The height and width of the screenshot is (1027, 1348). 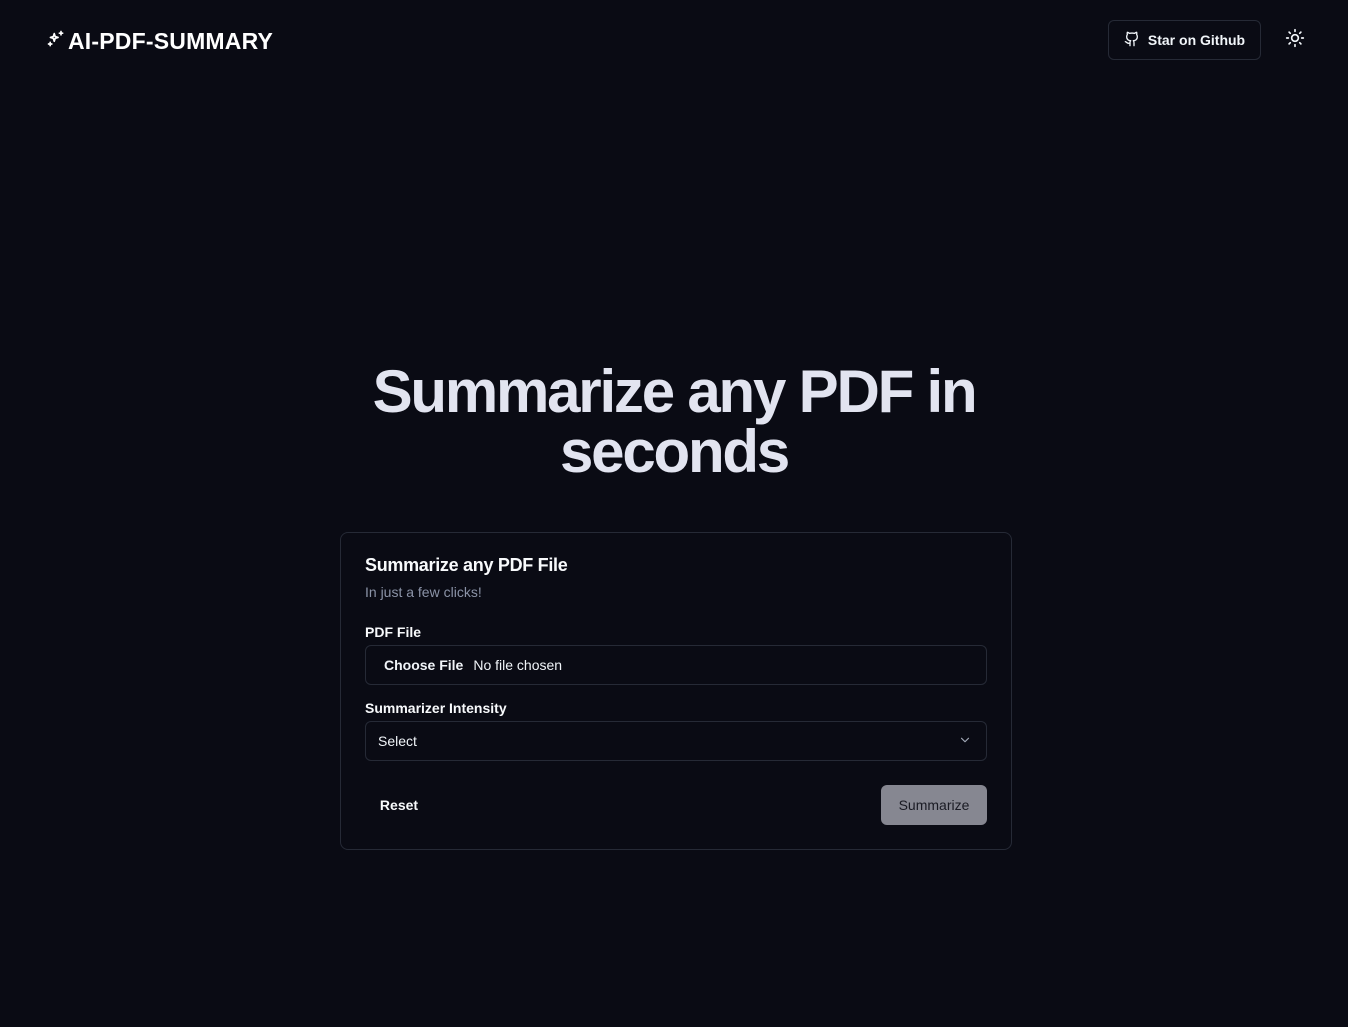 What do you see at coordinates (1132, 40) in the screenshot?
I see `github-icon` at bounding box center [1132, 40].